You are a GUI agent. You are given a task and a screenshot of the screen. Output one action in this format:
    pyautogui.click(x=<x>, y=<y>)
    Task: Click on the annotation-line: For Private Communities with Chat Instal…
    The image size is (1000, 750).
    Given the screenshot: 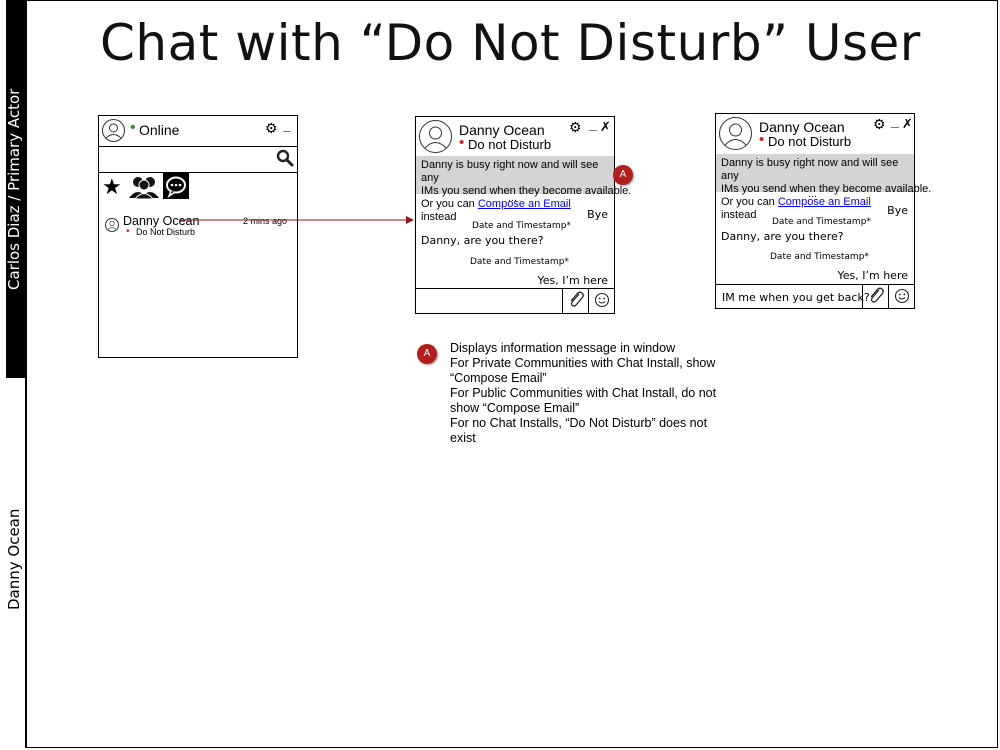 What is the action you would take?
    pyautogui.click(x=583, y=370)
    